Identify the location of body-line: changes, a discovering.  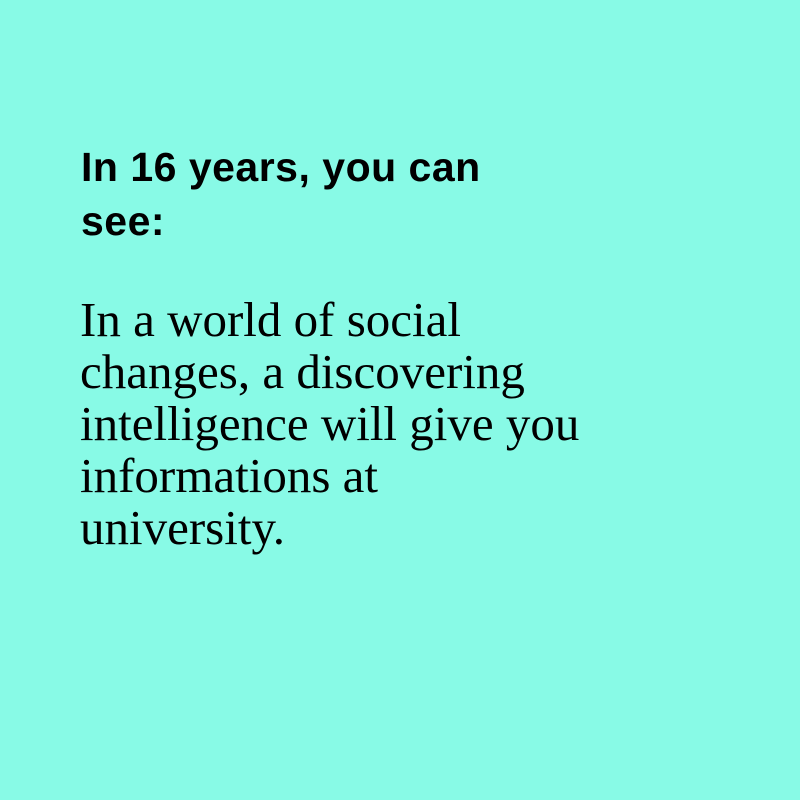
(302, 371).